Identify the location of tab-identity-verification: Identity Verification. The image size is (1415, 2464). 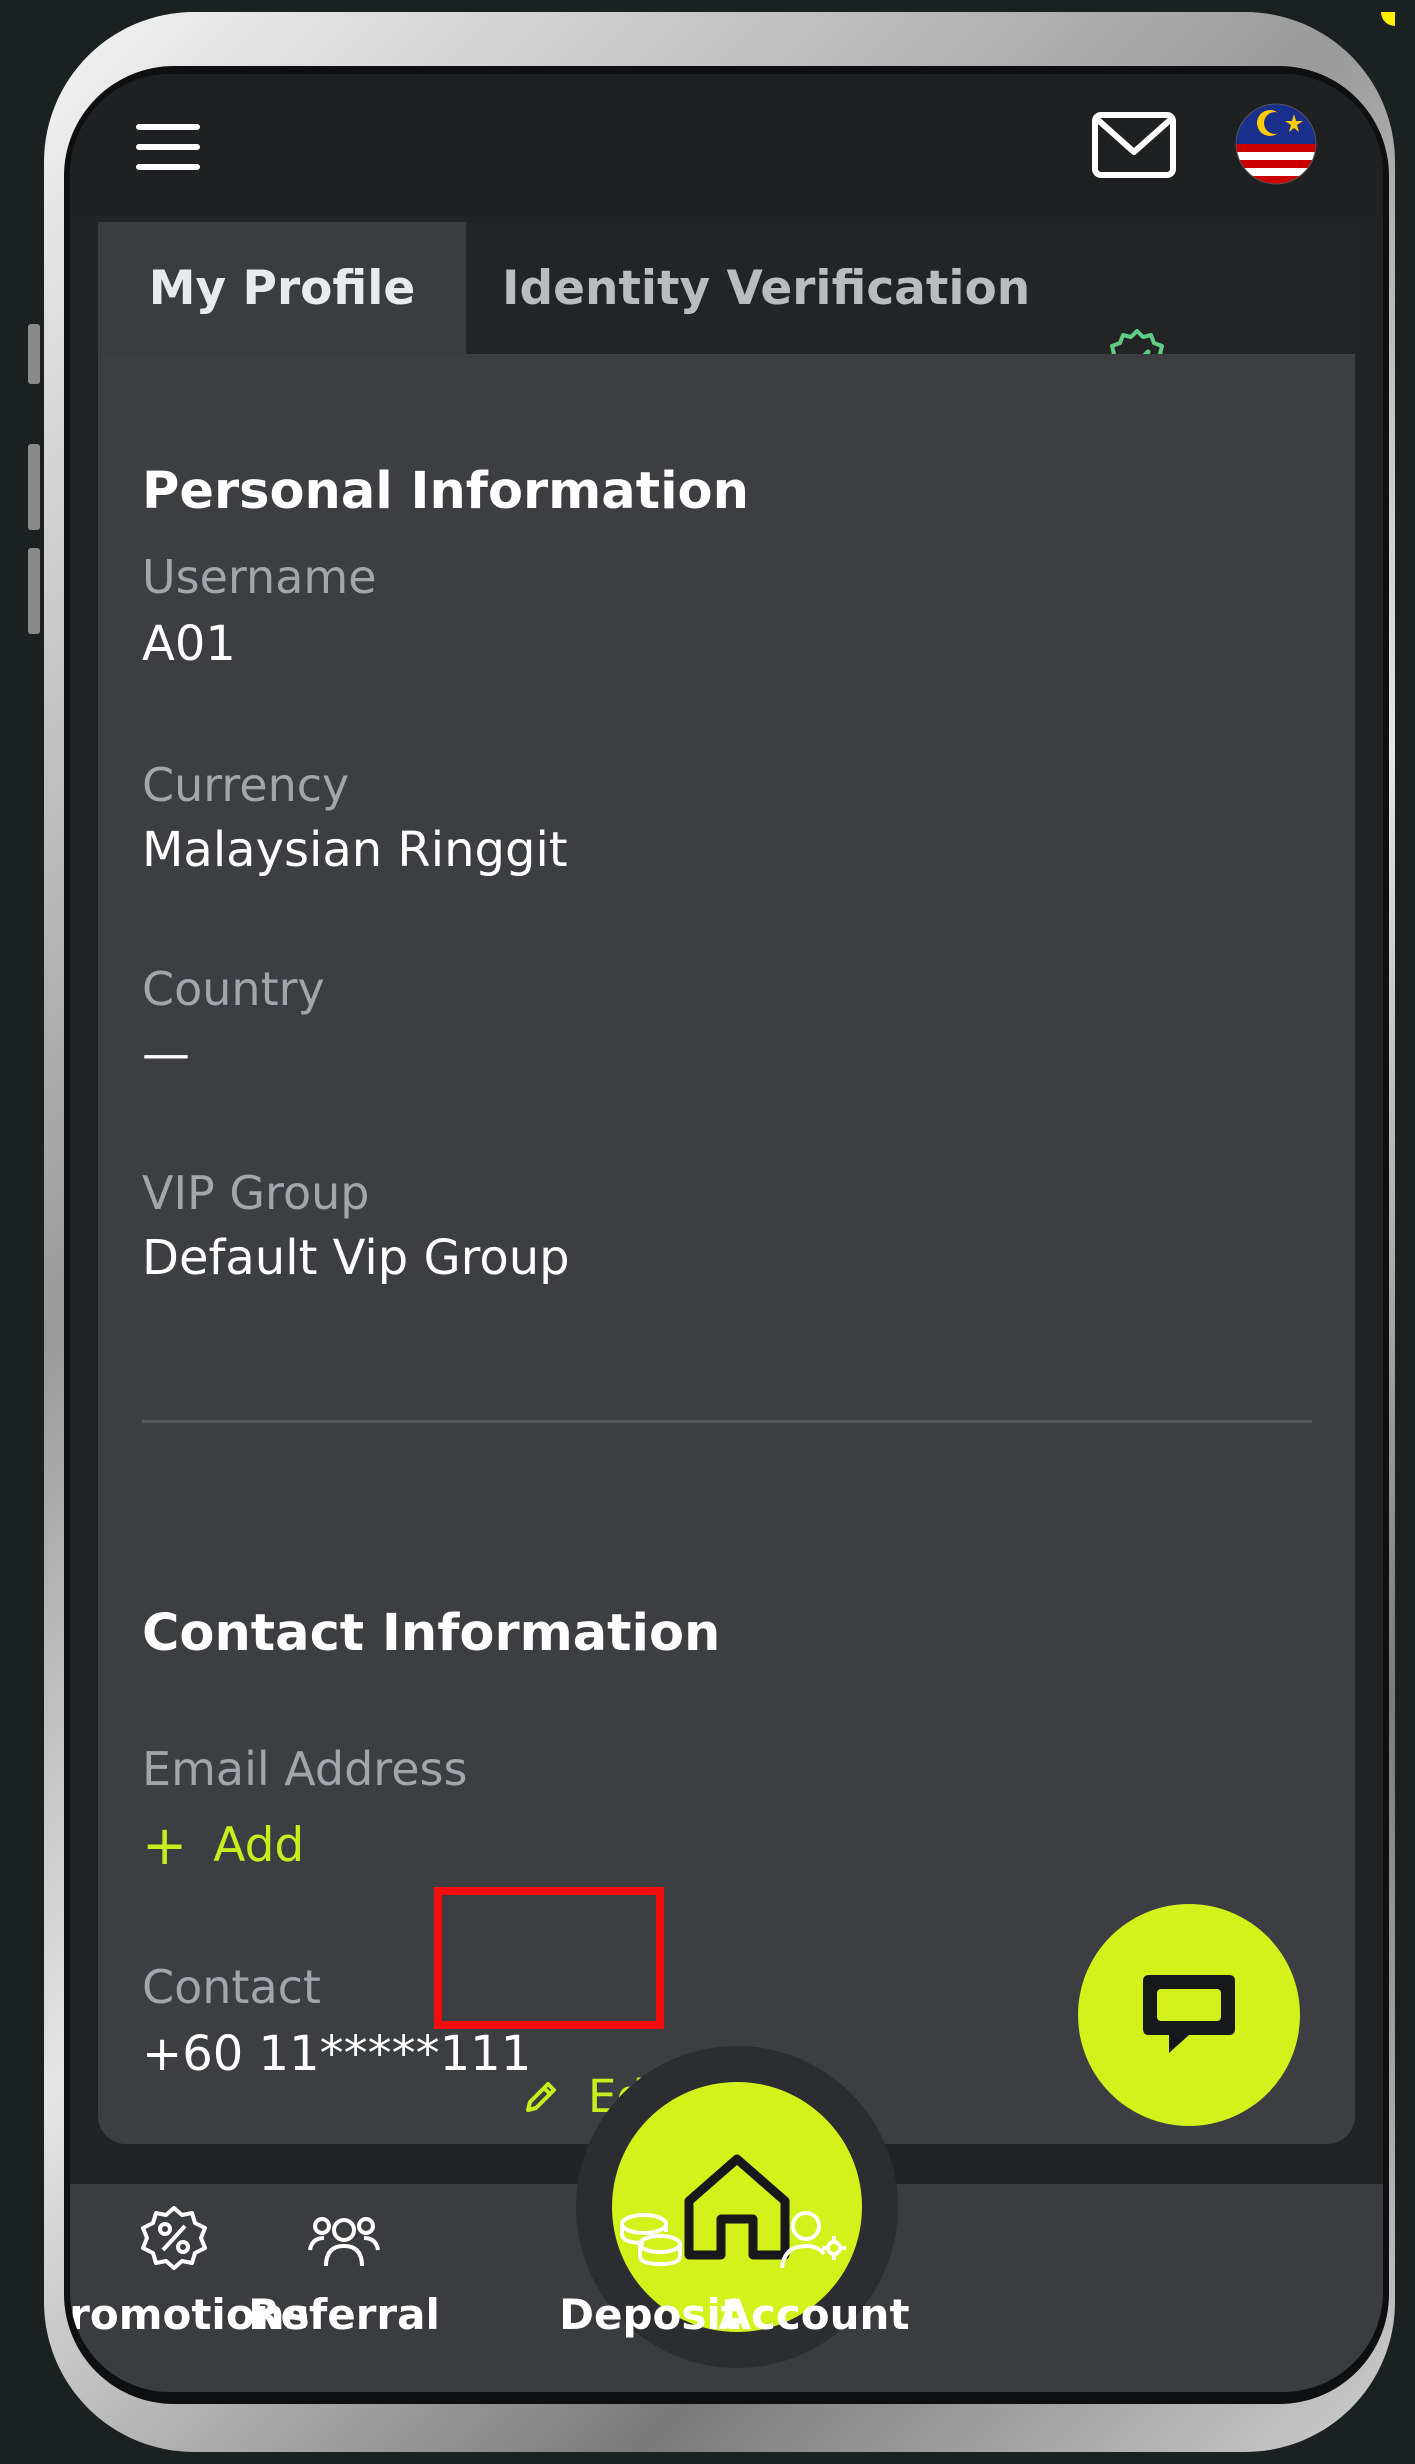
(812, 288).